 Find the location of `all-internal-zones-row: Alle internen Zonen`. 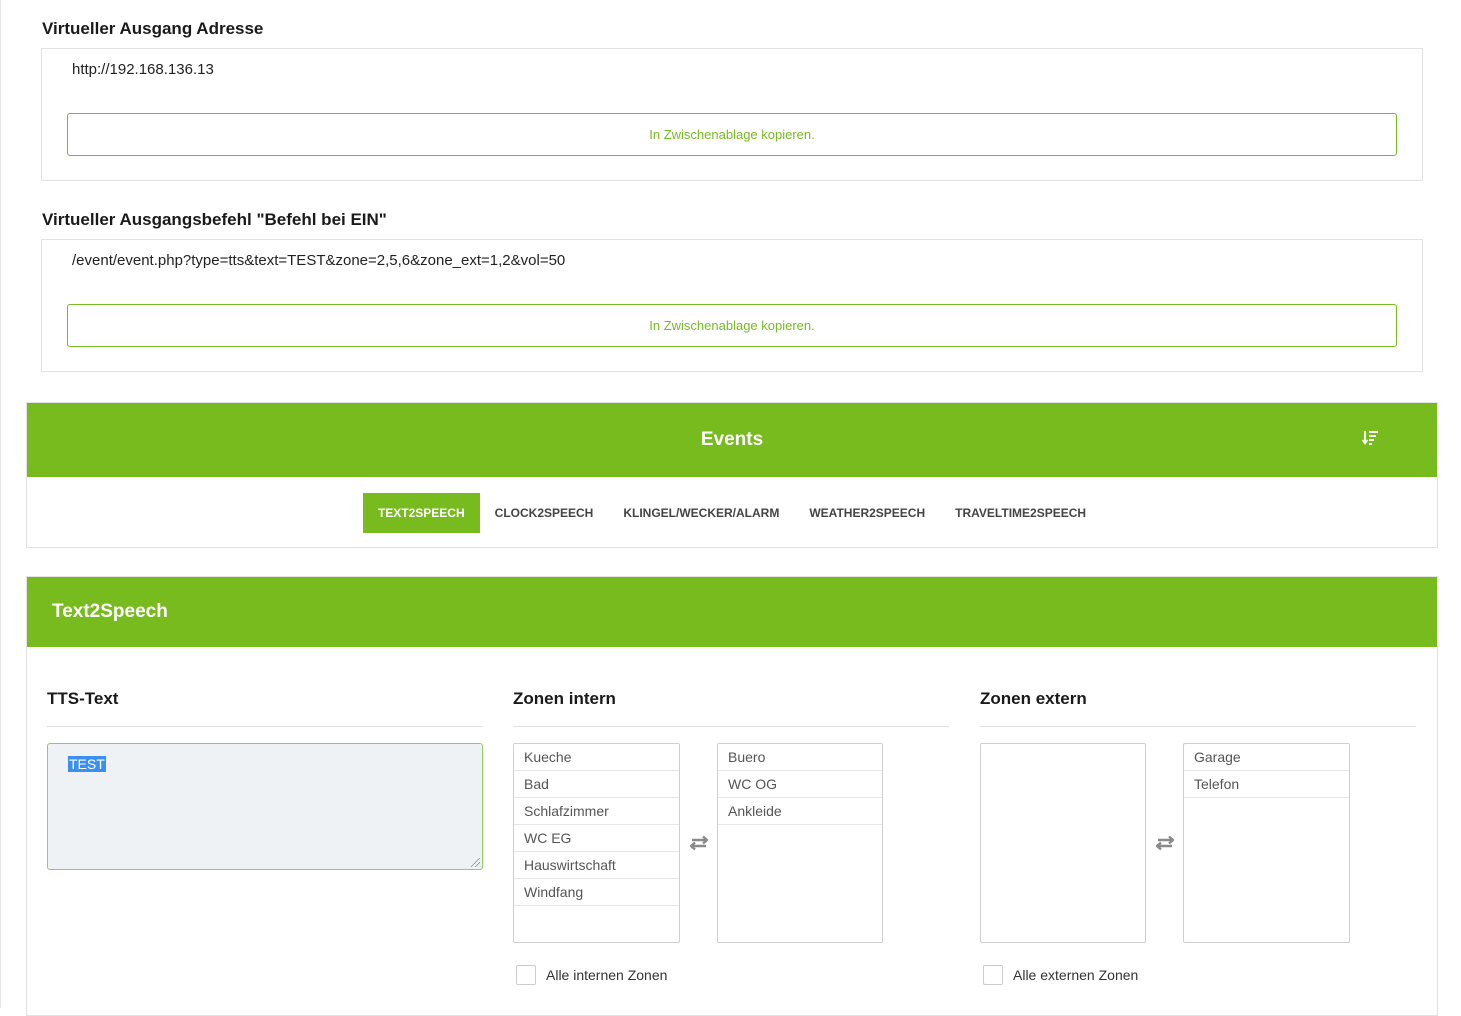

all-internal-zones-row: Alle internen Zonen is located at coordinates (591, 975).